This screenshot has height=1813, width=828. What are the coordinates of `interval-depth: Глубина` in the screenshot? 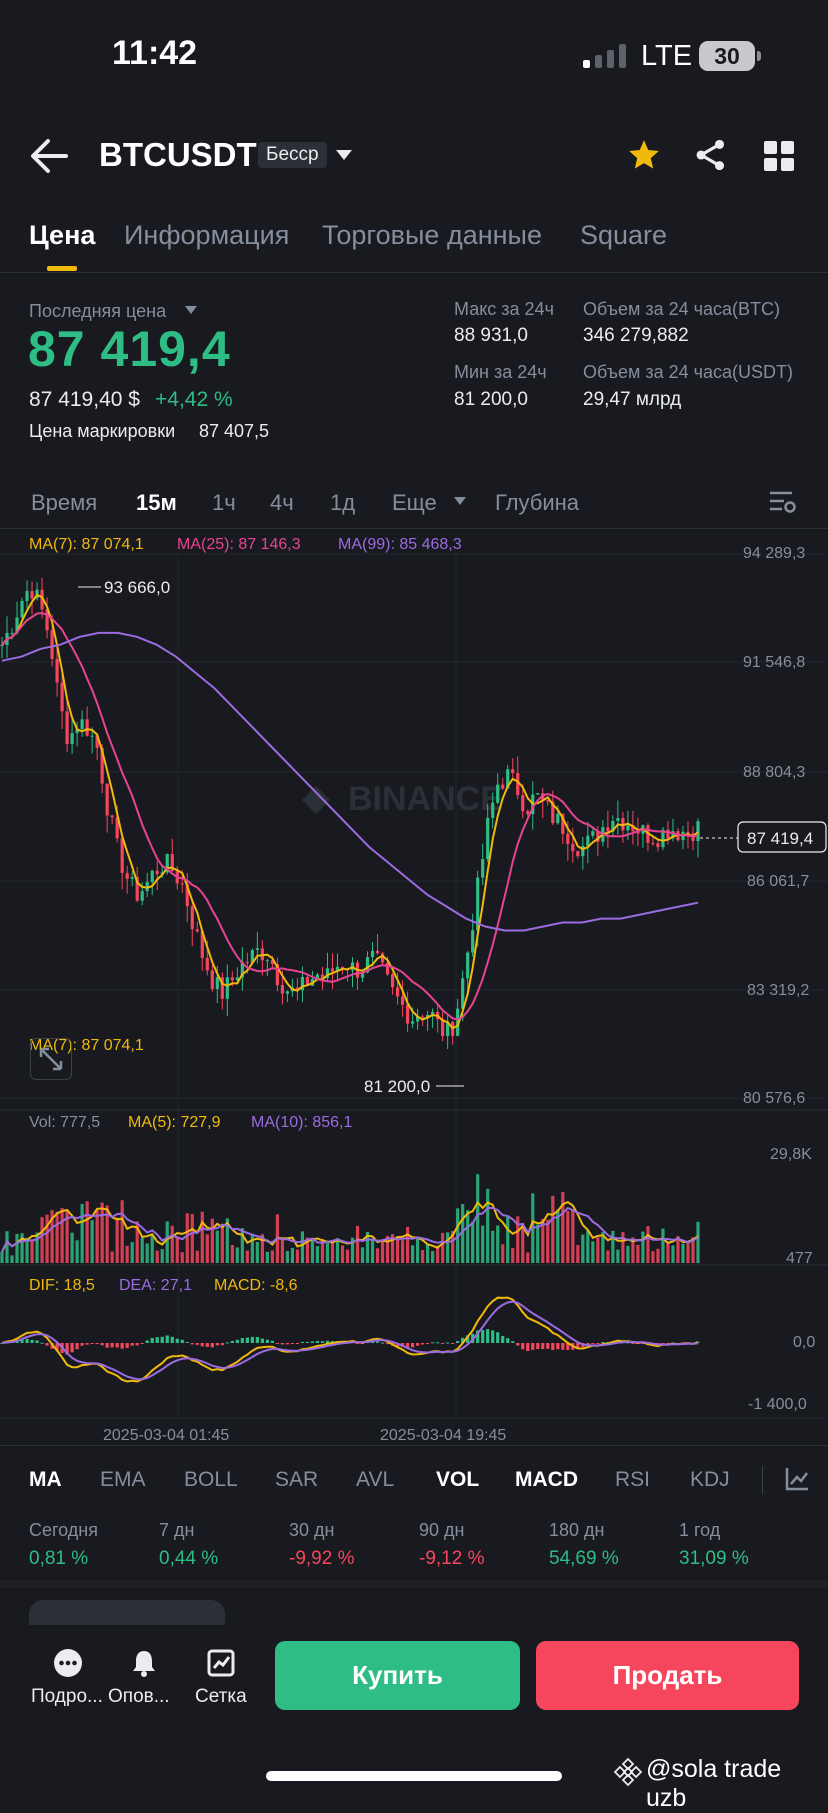 It's located at (537, 503).